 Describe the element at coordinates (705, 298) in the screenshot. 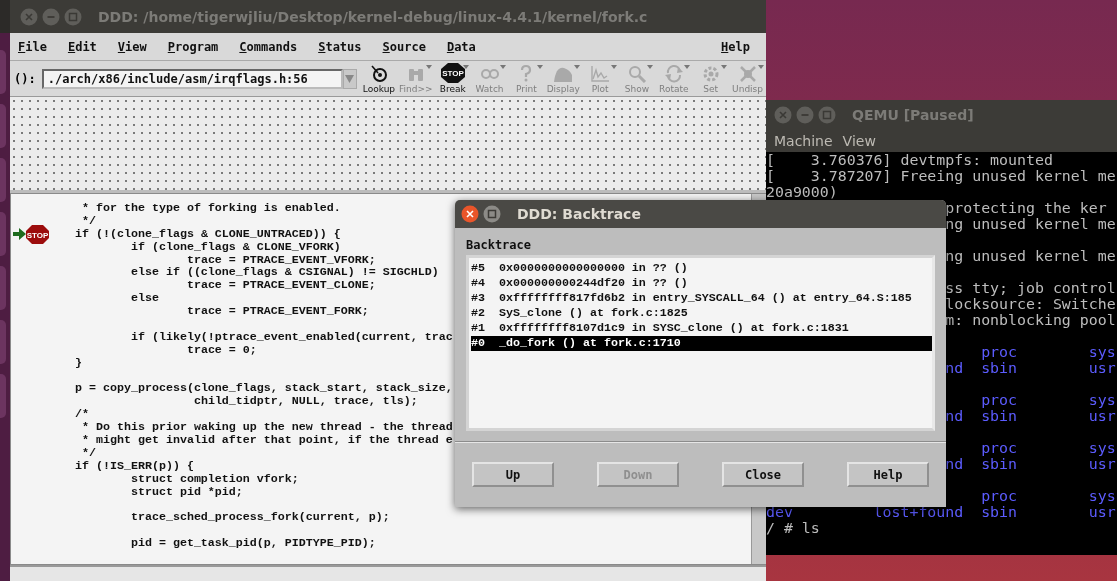

I see `frame-location: 0xffffffff817fd6b2 in entry_SYSCALL_64 () at entry_64.S:185` at that location.